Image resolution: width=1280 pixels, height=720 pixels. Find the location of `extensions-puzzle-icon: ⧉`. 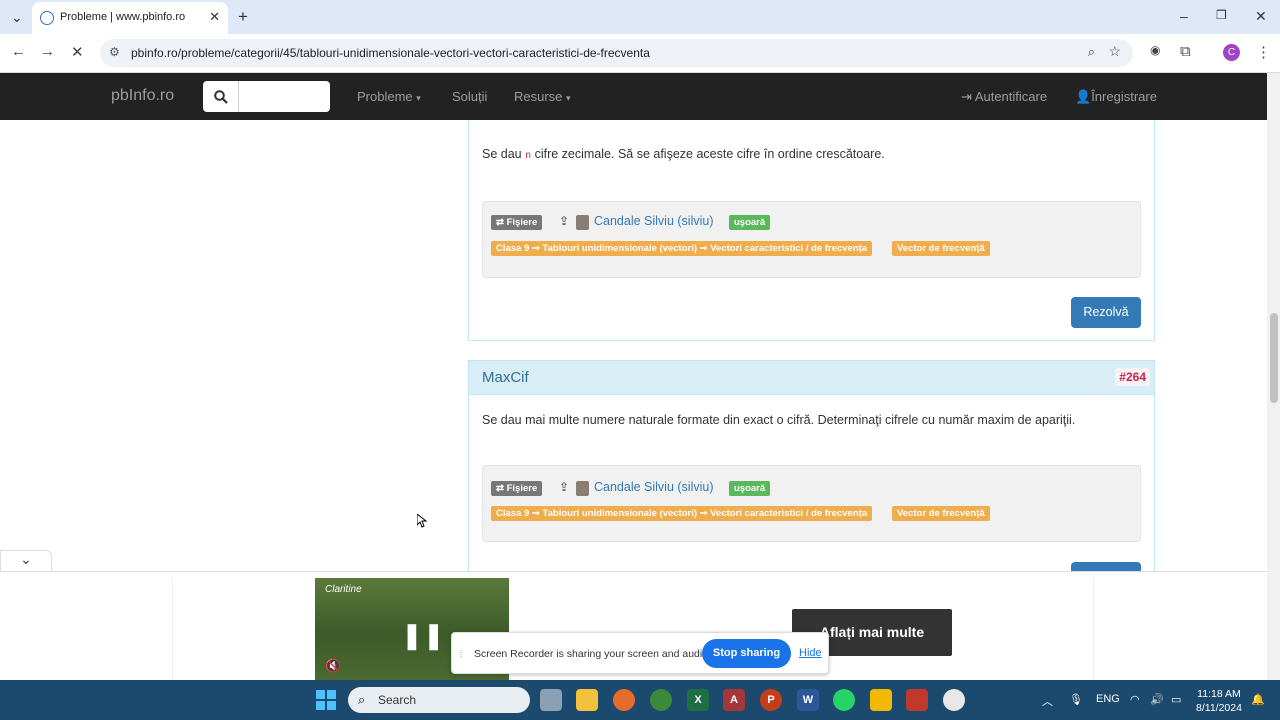

extensions-puzzle-icon: ⧉ is located at coordinates (1185, 51).